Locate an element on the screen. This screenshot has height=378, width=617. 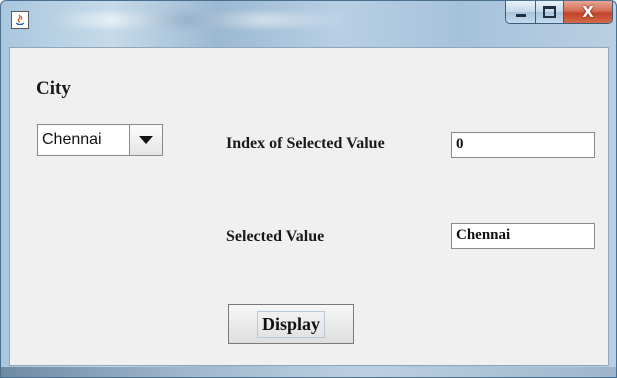
chevron-down-icon is located at coordinates (146, 140).